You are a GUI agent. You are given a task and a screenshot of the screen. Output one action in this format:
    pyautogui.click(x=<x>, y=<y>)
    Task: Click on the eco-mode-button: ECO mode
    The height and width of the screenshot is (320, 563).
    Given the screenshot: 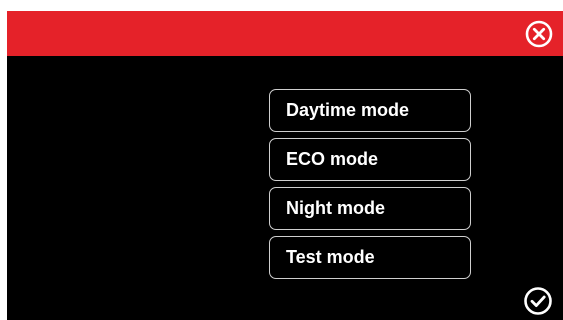 What is the action you would take?
    pyautogui.click(x=370, y=159)
    